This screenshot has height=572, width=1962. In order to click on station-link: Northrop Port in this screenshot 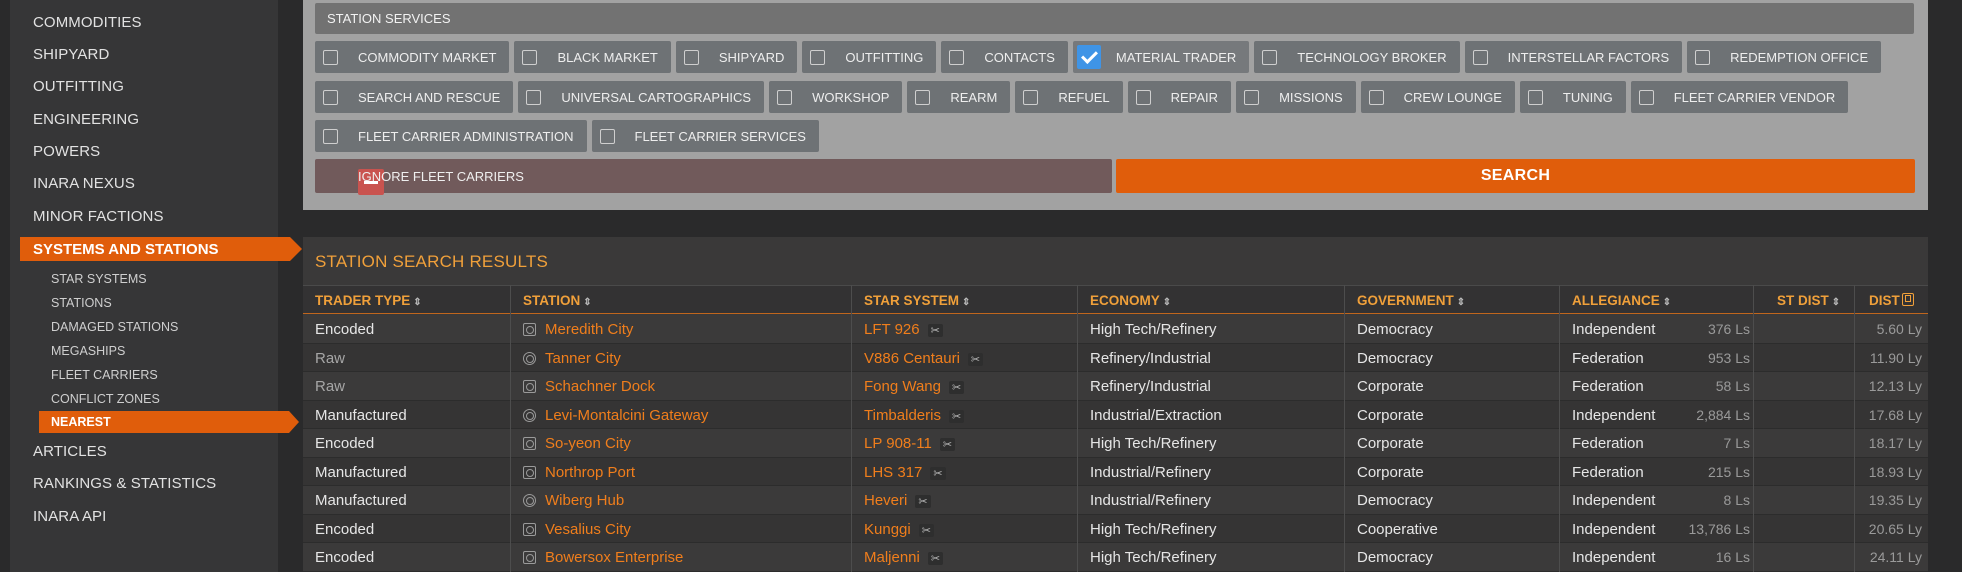, I will do `click(590, 472)`.